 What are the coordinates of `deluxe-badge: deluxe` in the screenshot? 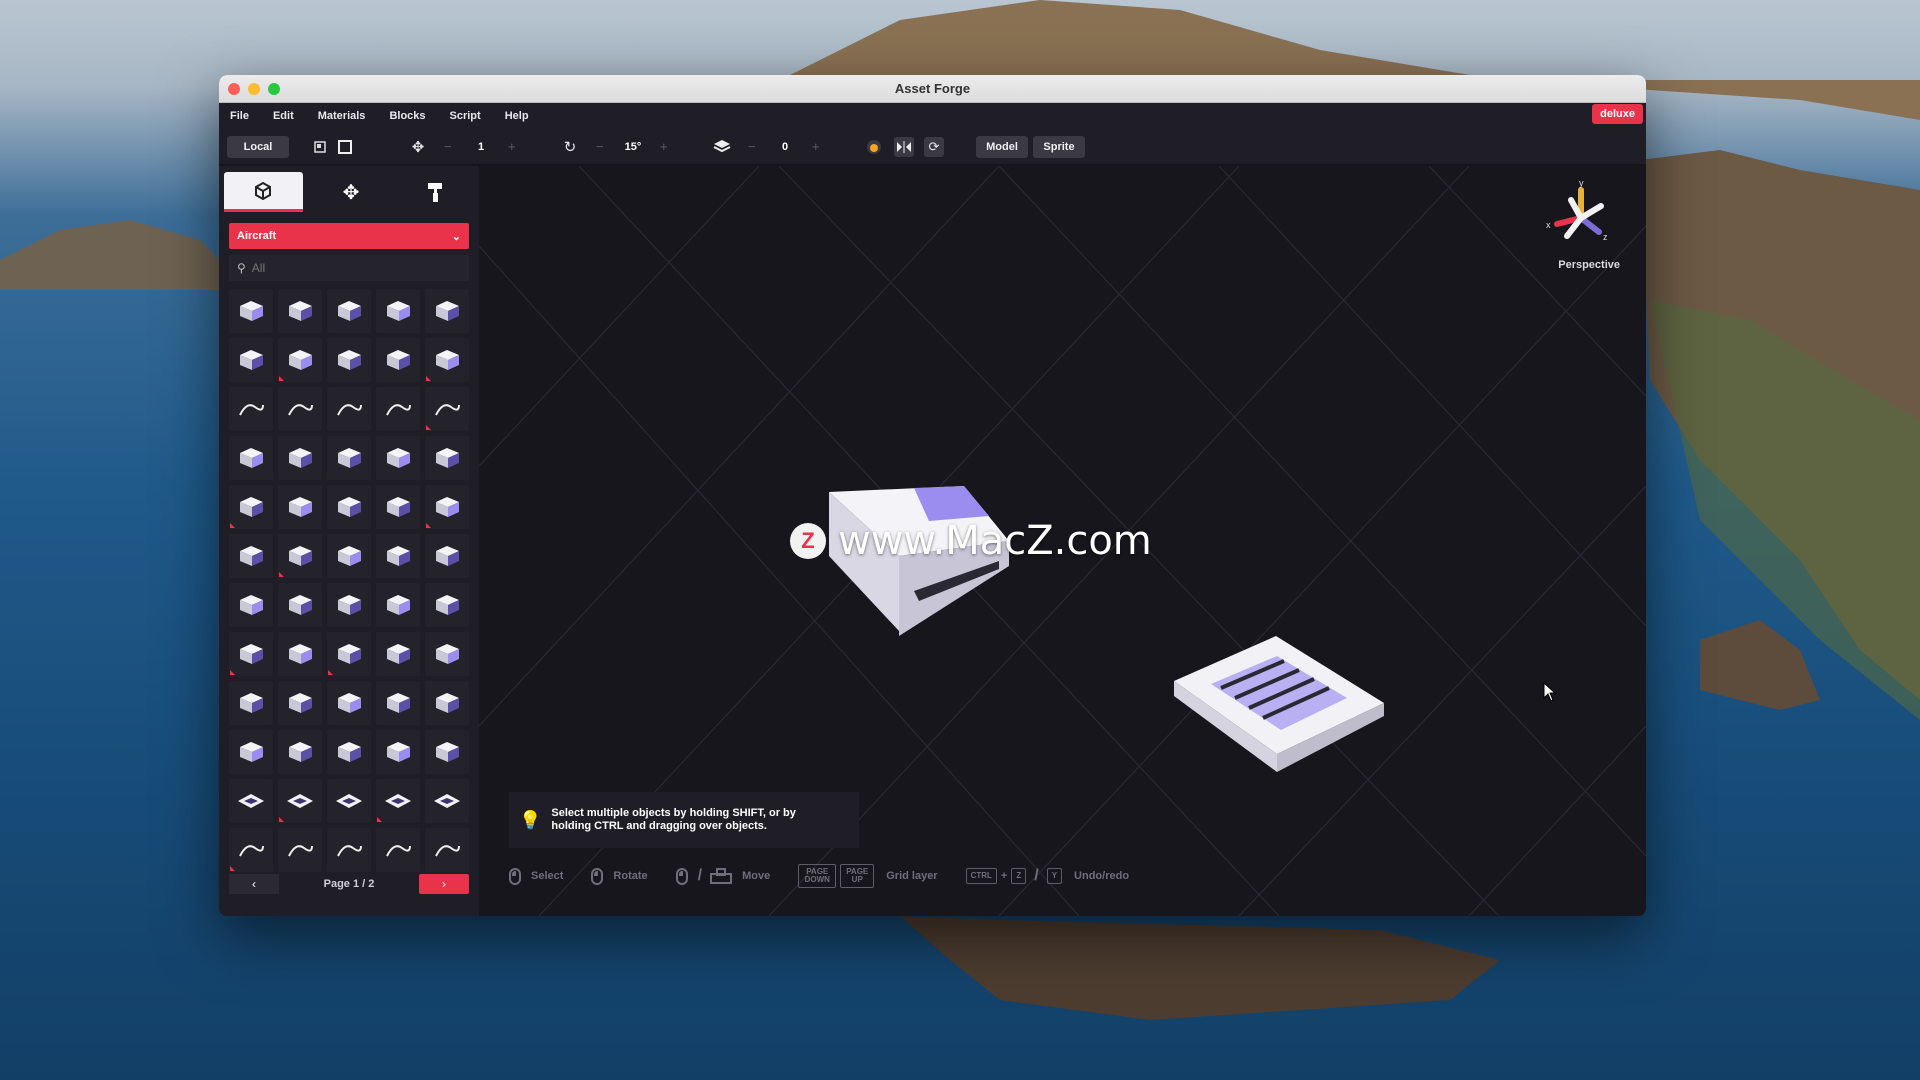 It's located at (1617, 114).